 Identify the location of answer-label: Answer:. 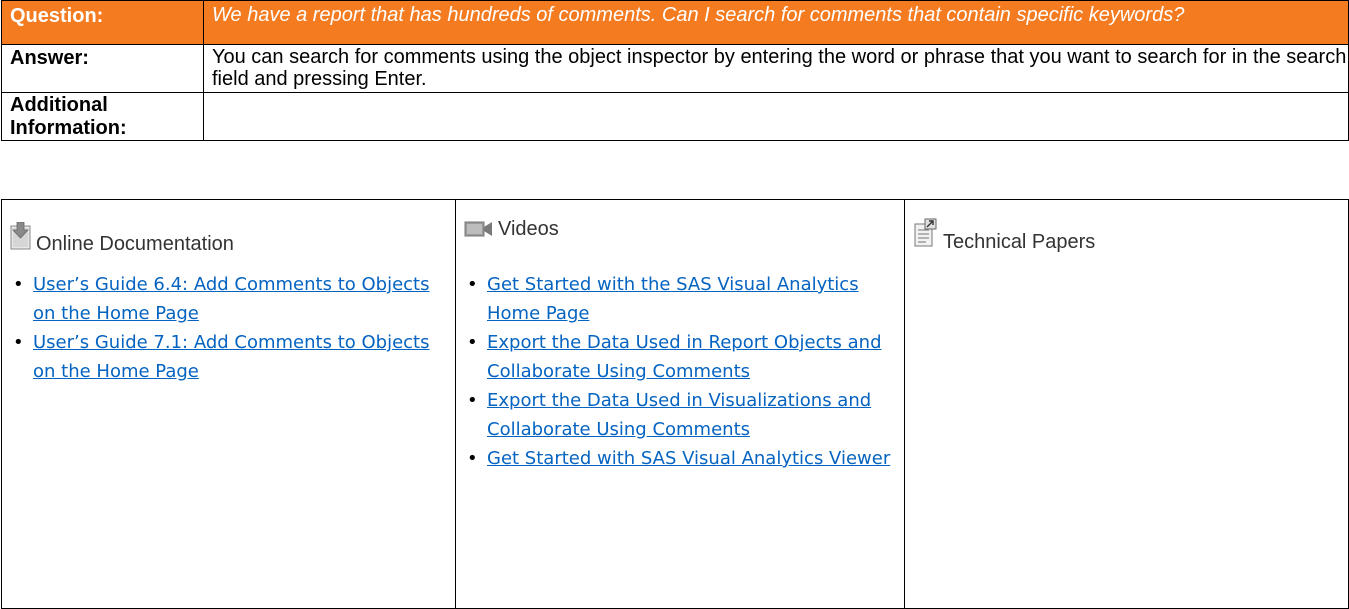
(102, 68).